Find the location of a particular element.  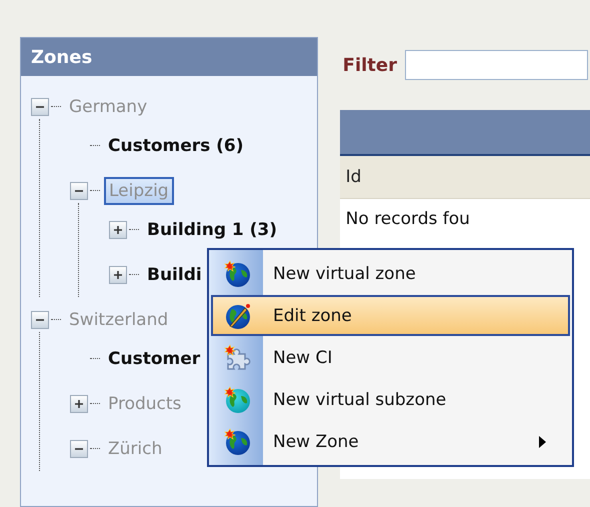

menu-item: New CI is located at coordinates (390, 357).